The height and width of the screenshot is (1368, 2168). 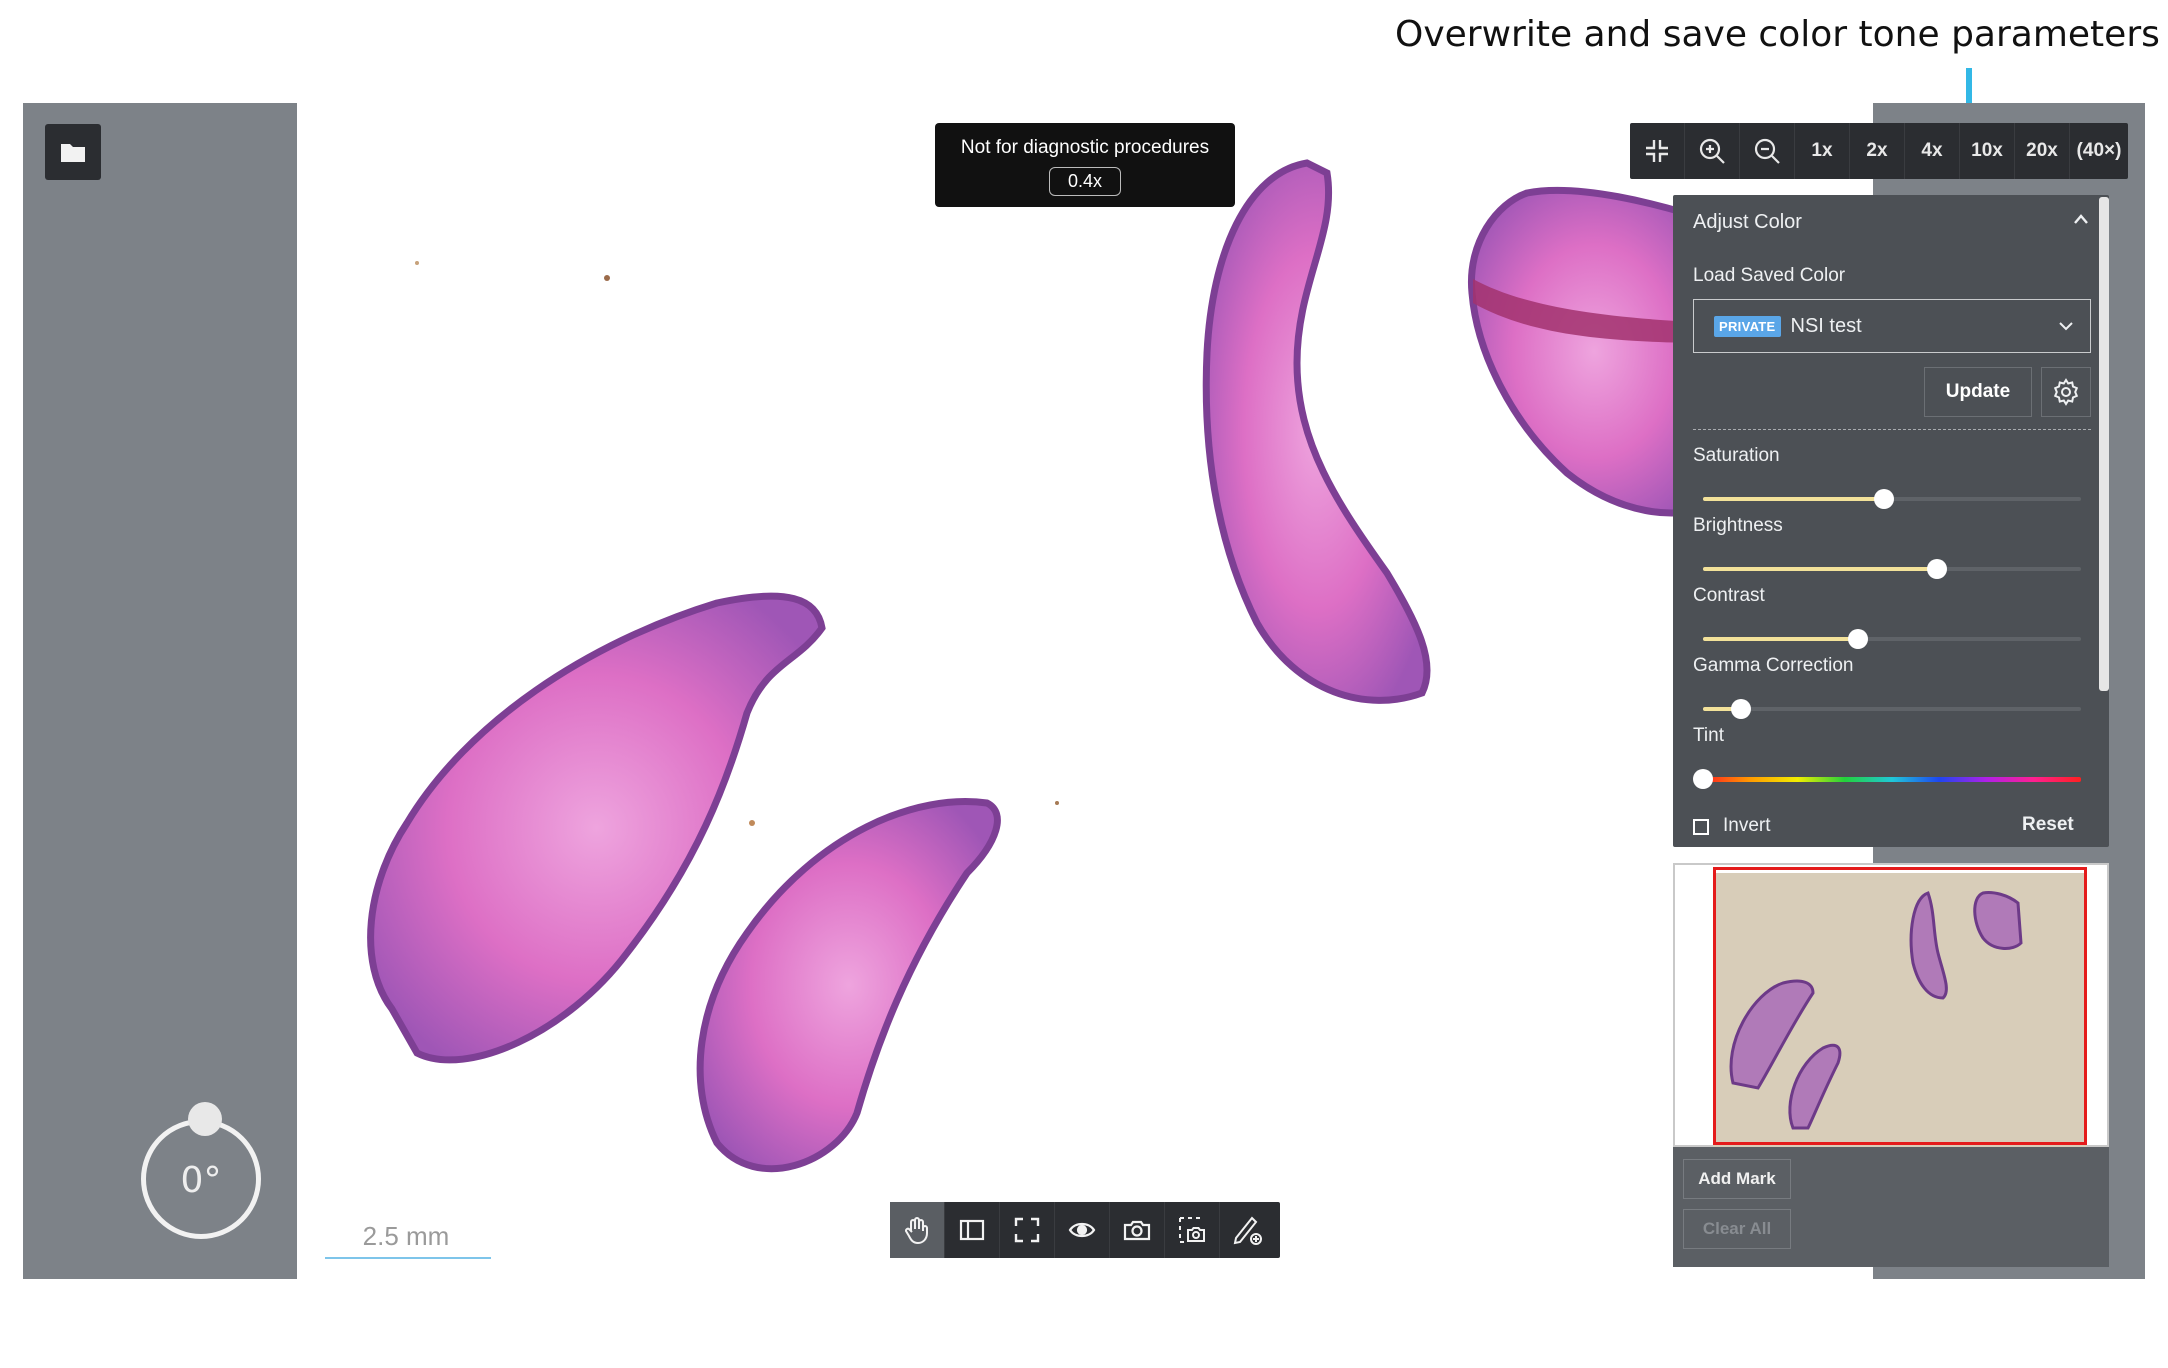 I want to click on rotation-handle, so click(x=205, y=1119).